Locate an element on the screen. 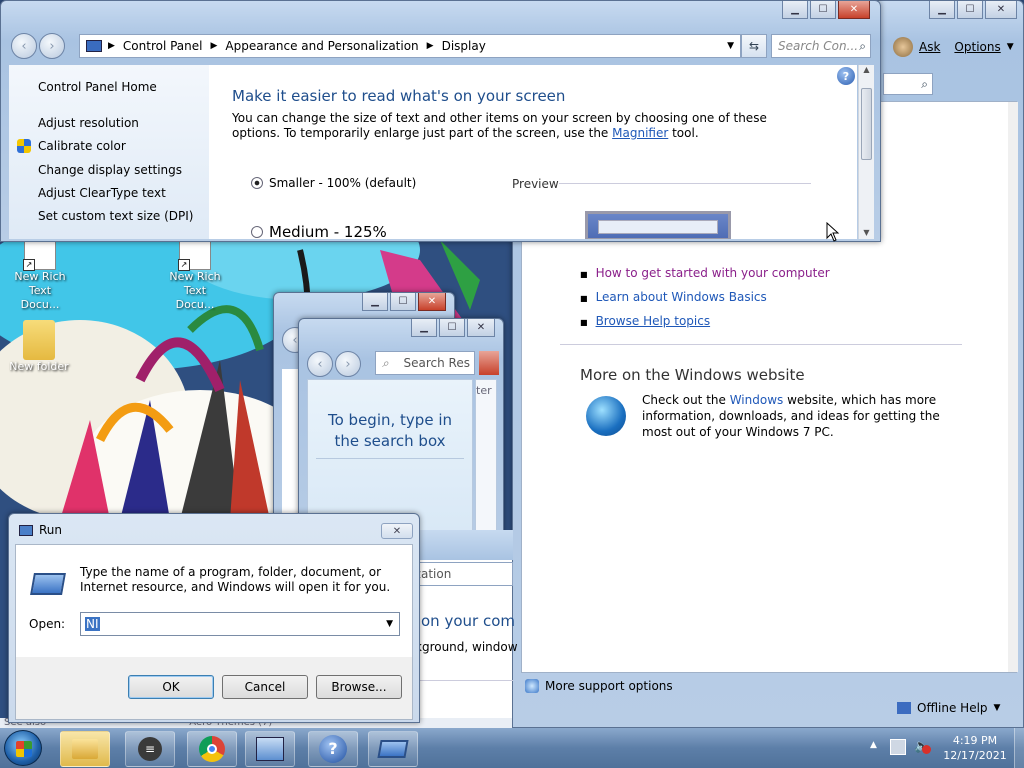 This screenshot has height=768, width=1024. search-input: ⌕ Search Res is located at coordinates (425, 363).